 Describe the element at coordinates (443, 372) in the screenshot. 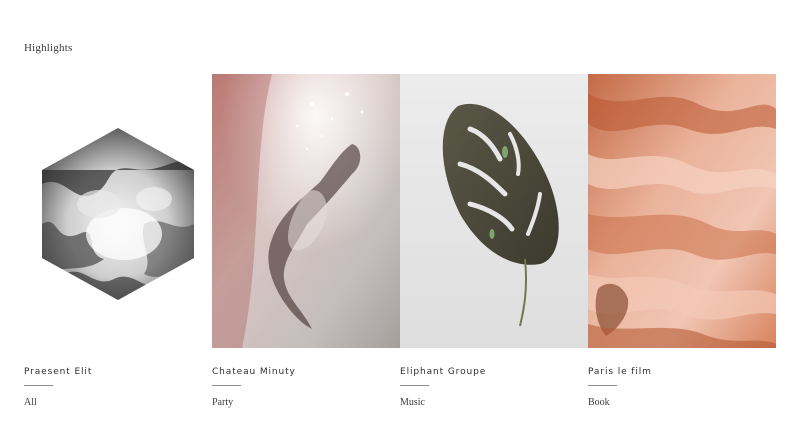

I see `card-title: Eliphant Groupe` at that location.